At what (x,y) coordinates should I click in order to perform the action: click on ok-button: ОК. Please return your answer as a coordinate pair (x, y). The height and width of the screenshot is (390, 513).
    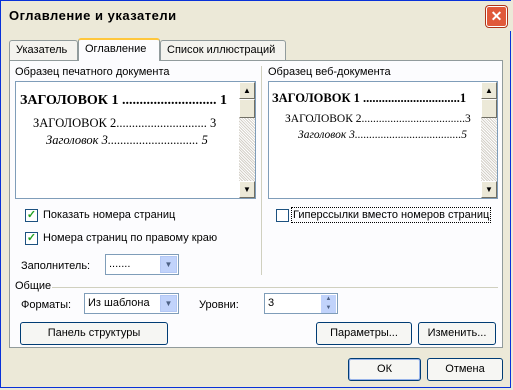
    Looking at the image, I should click on (384, 369).